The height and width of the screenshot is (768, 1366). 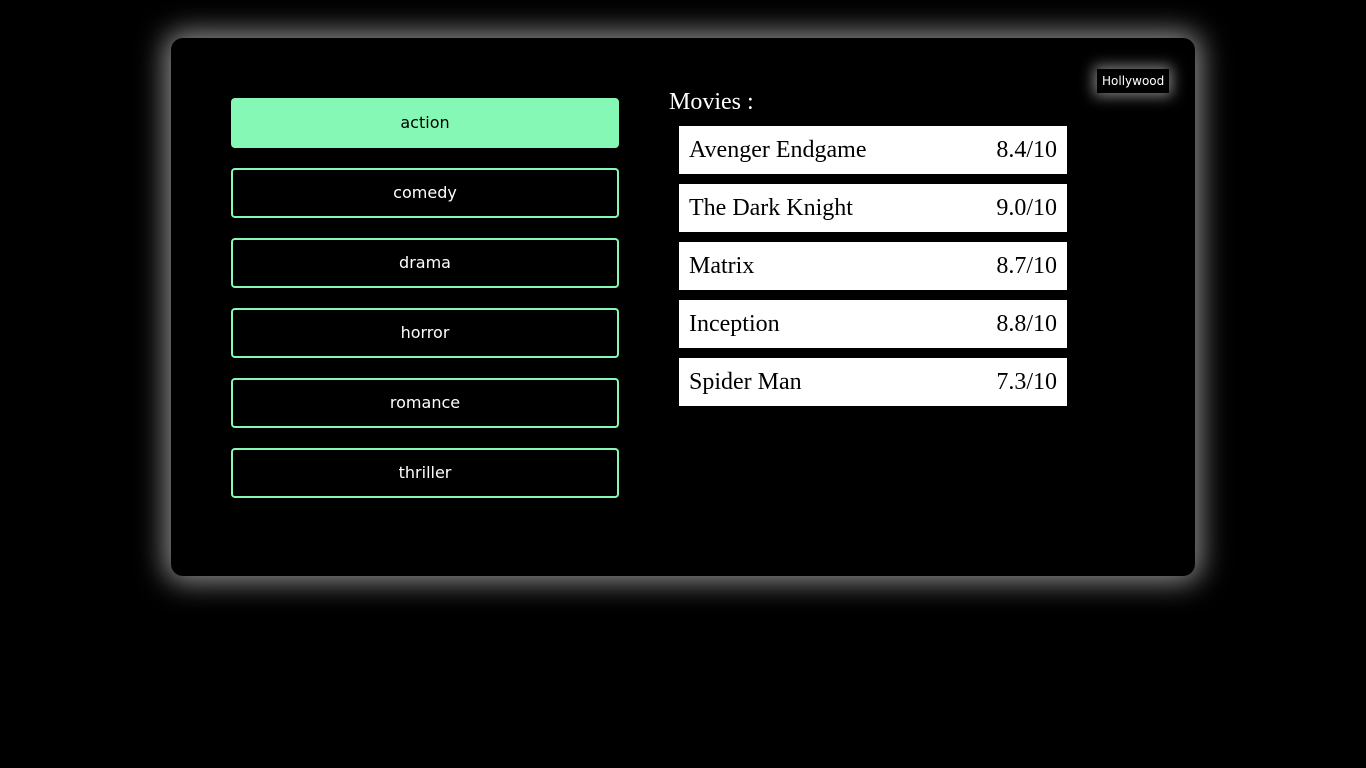 What do you see at coordinates (1026, 149) in the screenshot?
I see `movie-rating: 8.4/10` at bounding box center [1026, 149].